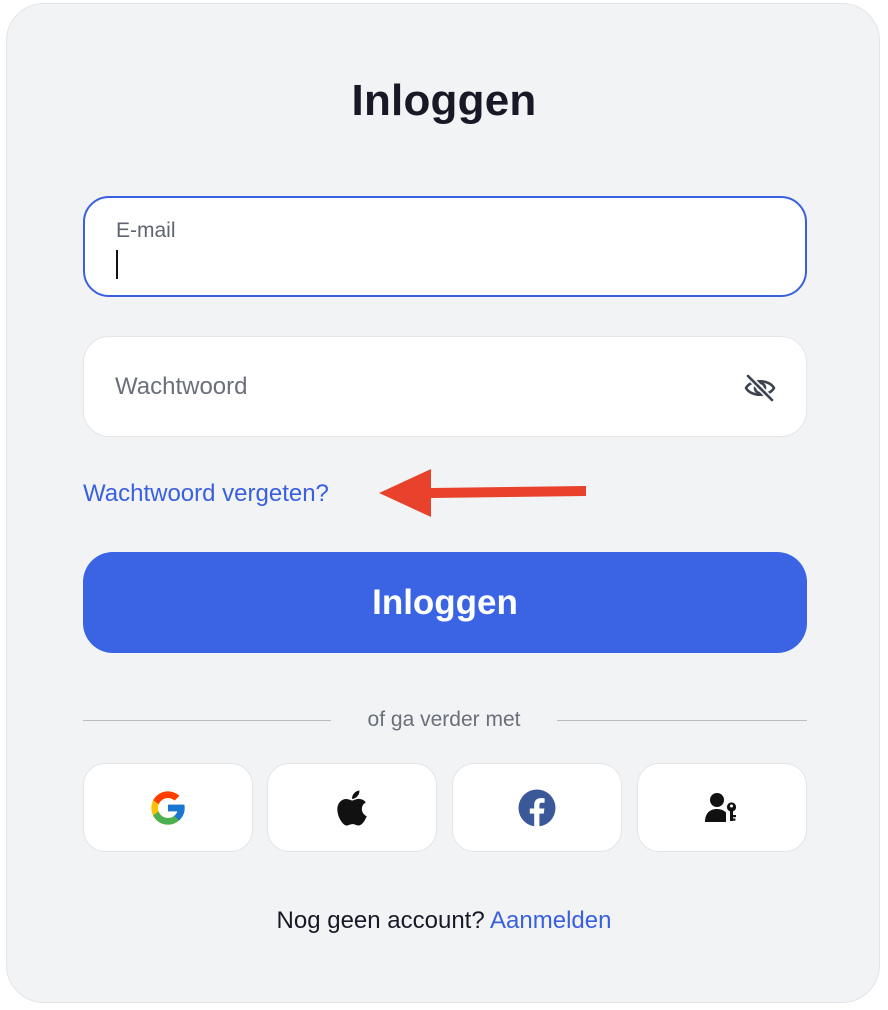 The image size is (888, 1010). I want to click on apple-icon, so click(352, 807).